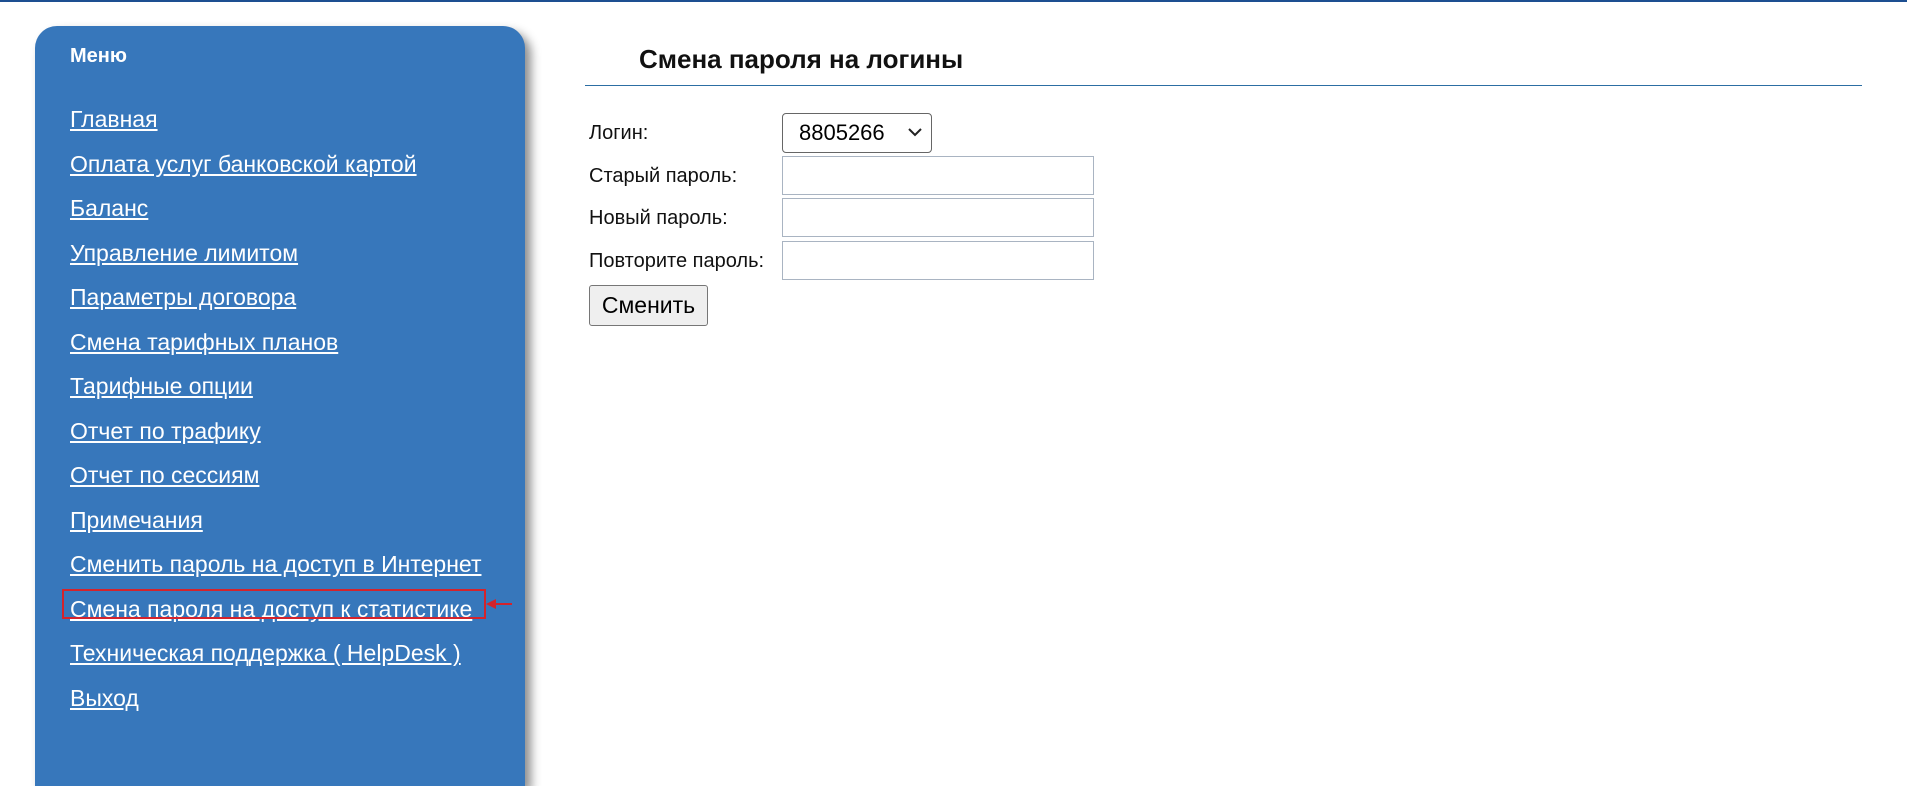  What do you see at coordinates (938, 217) in the screenshot?
I see `new-password-input` at bounding box center [938, 217].